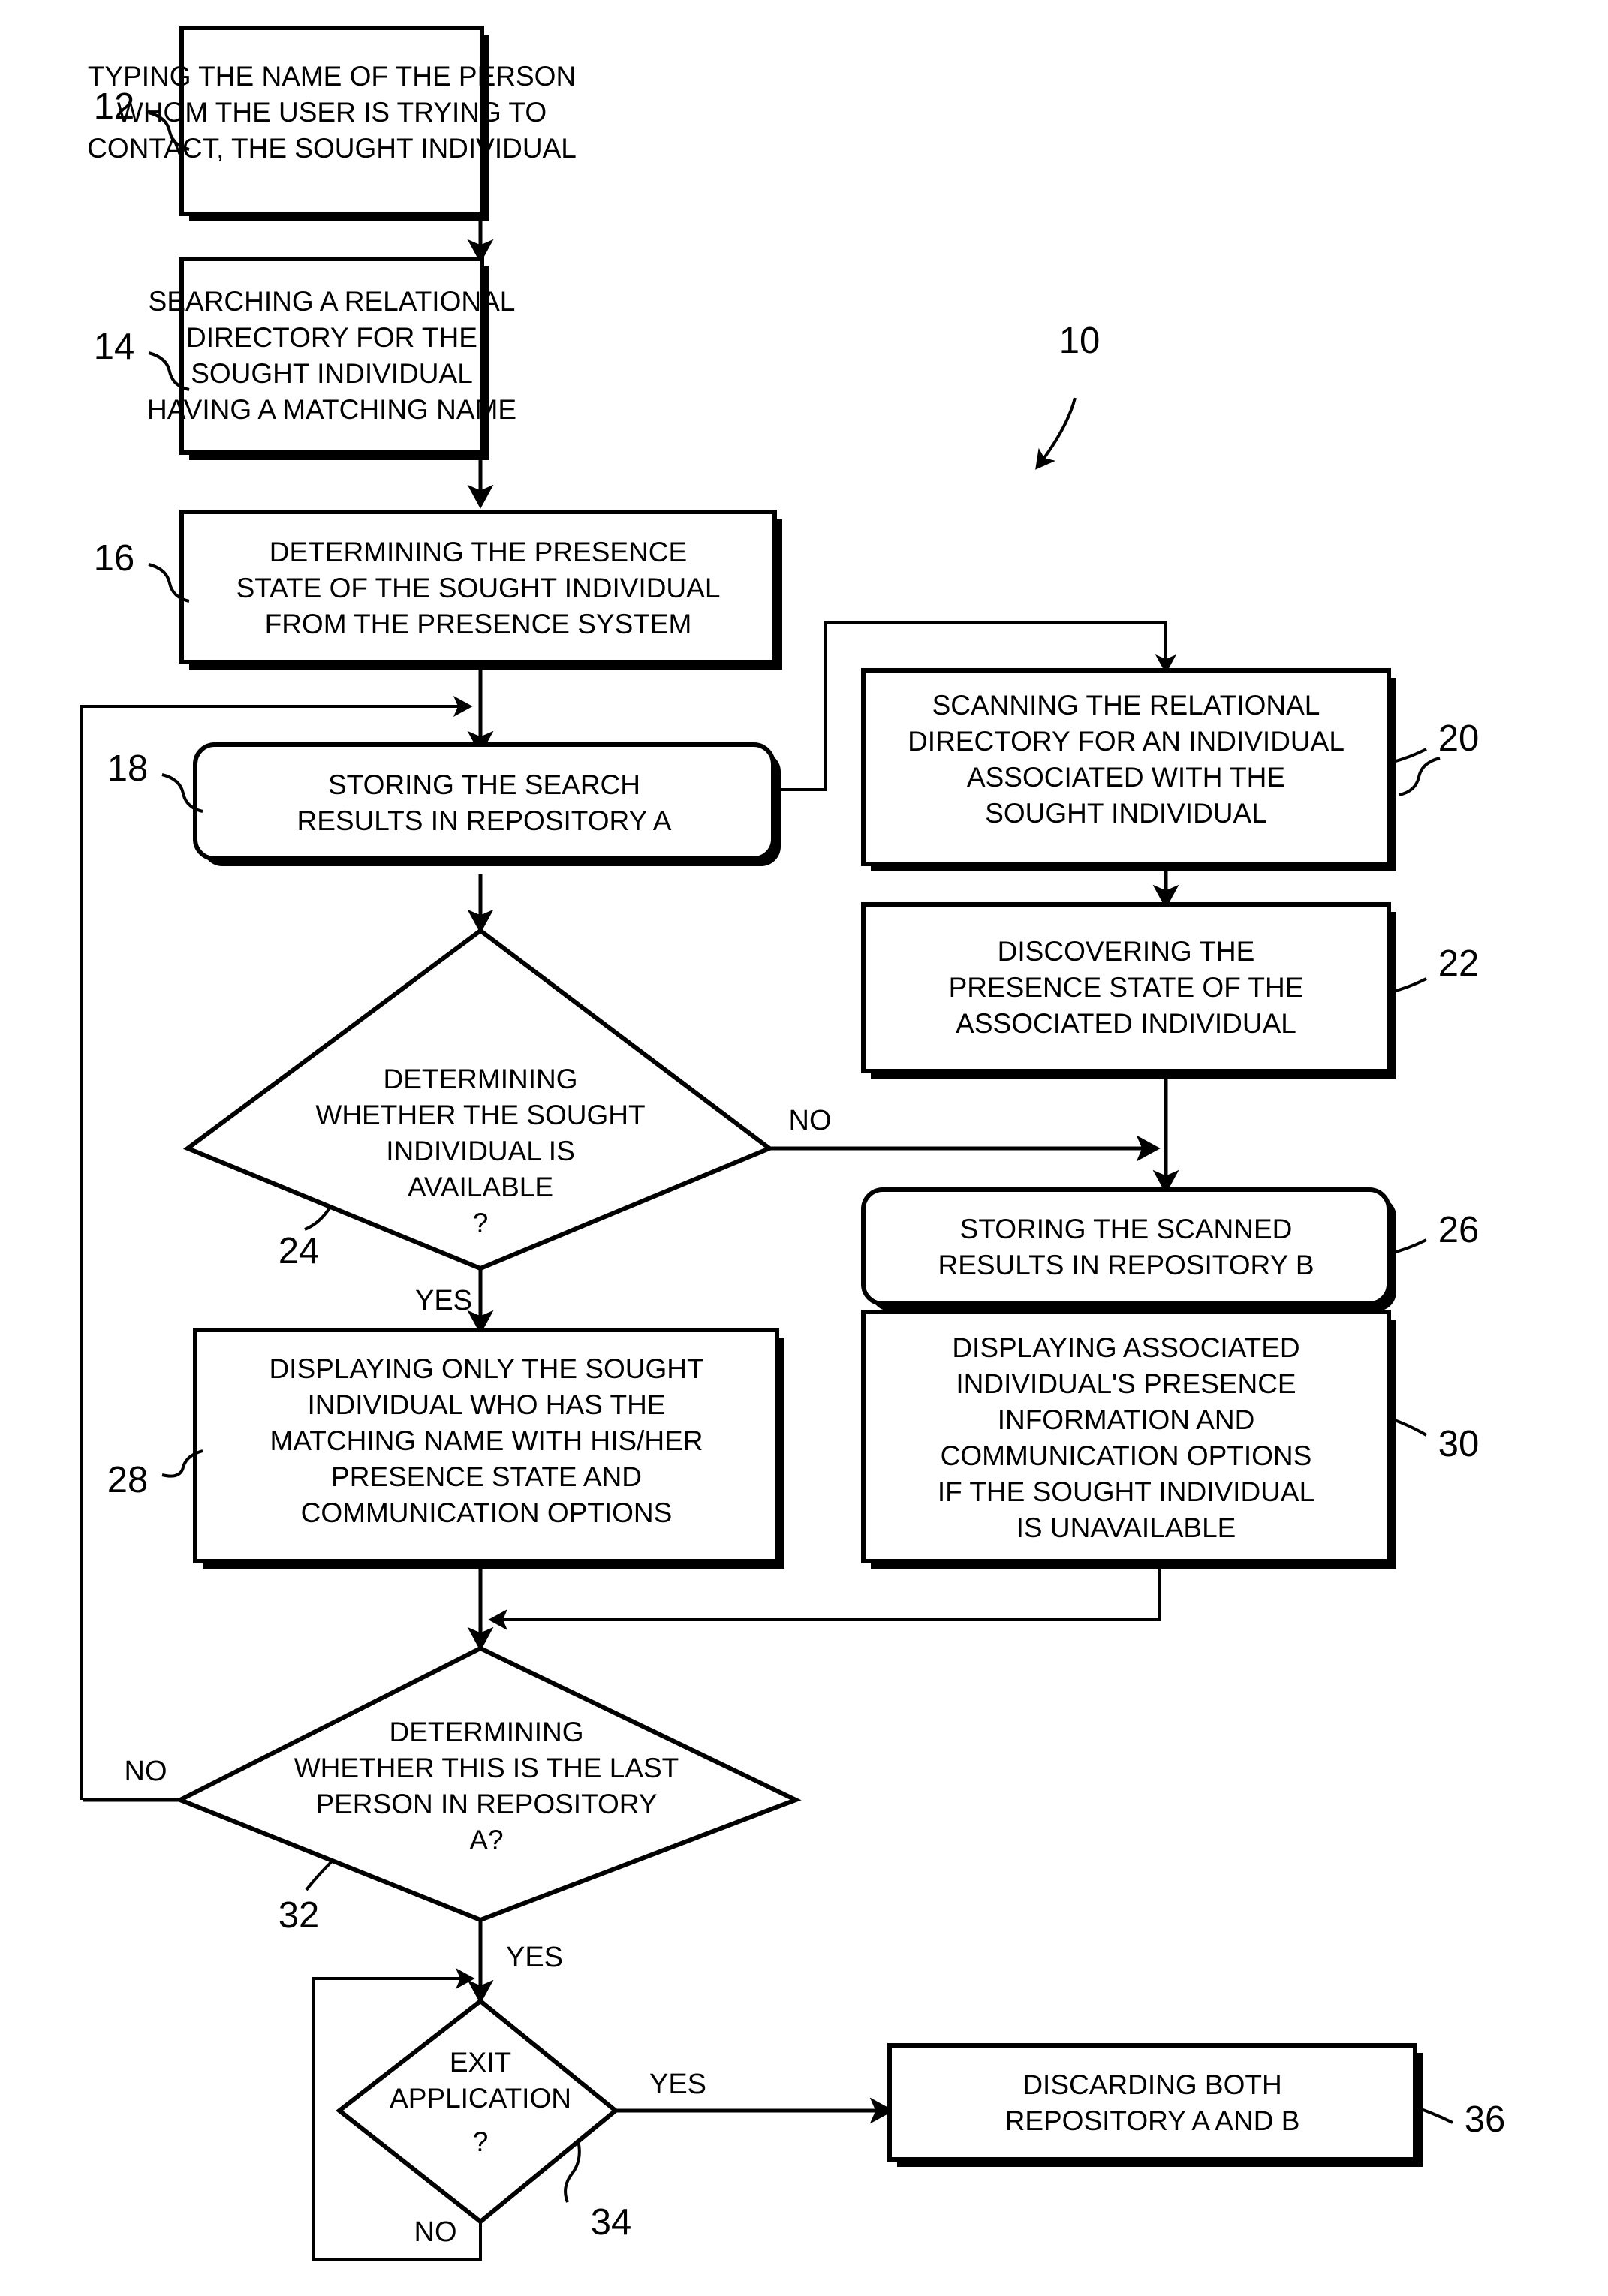 The image size is (1608, 2296). What do you see at coordinates (142, 570) in the screenshot?
I see `ref-label-16: 16` at bounding box center [142, 570].